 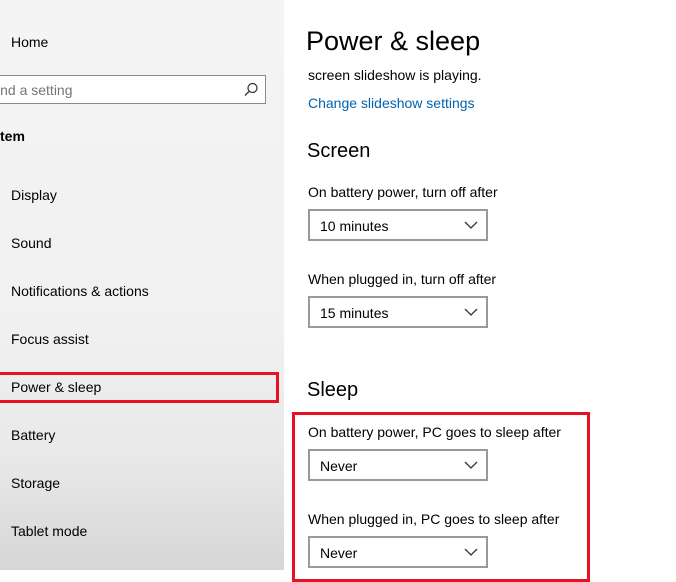 What do you see at coordinates (441, 497) in the screenshot?
I see `sleep-highlight-box` at bounding box center [441, 497].